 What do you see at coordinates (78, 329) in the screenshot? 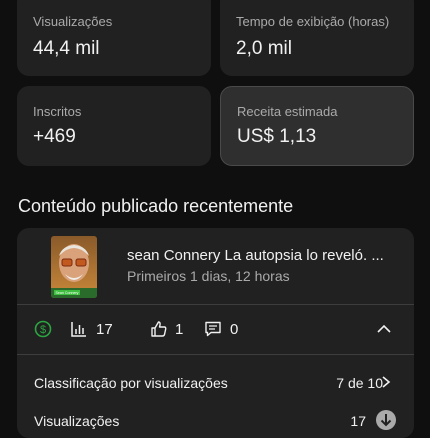
I see `bar-chart-icon` at bounding box center [78, 329].